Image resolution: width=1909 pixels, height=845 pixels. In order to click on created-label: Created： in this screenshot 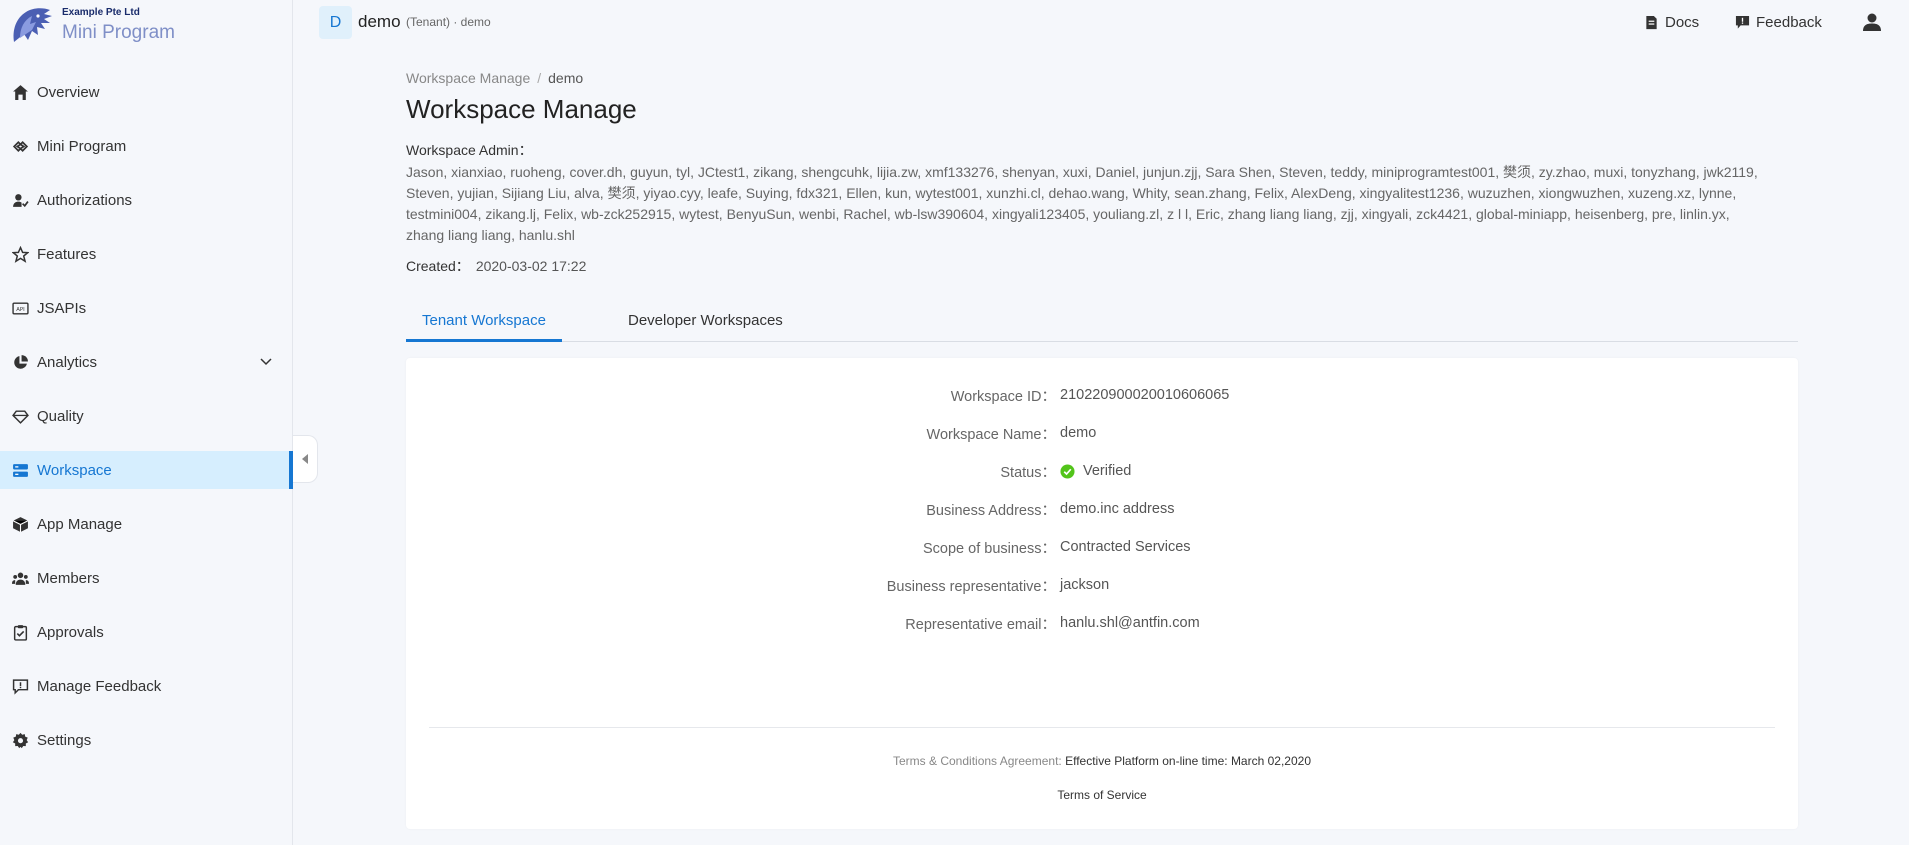, I will do `click(438, 266)`.